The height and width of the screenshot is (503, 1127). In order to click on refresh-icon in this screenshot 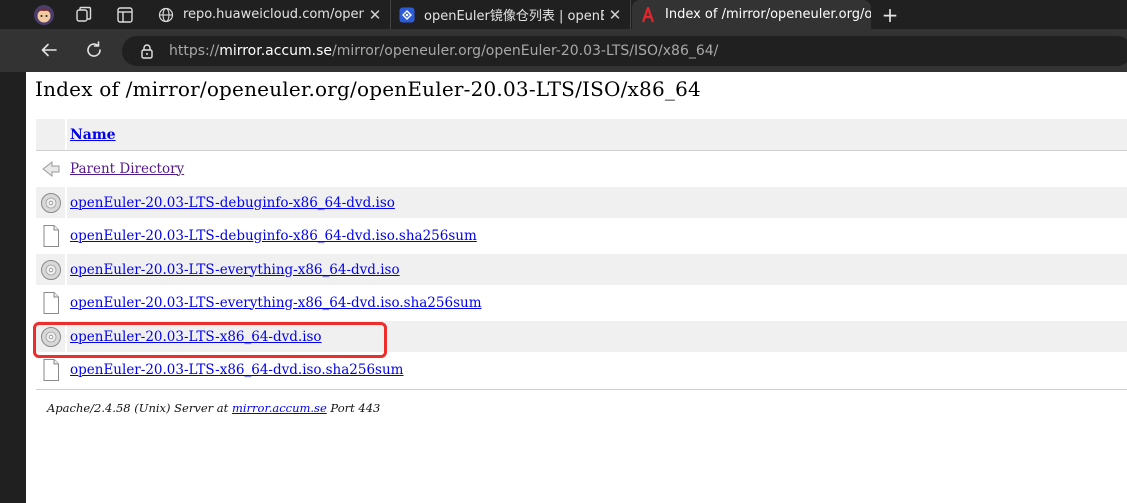, I will do `click(94, 49)`.